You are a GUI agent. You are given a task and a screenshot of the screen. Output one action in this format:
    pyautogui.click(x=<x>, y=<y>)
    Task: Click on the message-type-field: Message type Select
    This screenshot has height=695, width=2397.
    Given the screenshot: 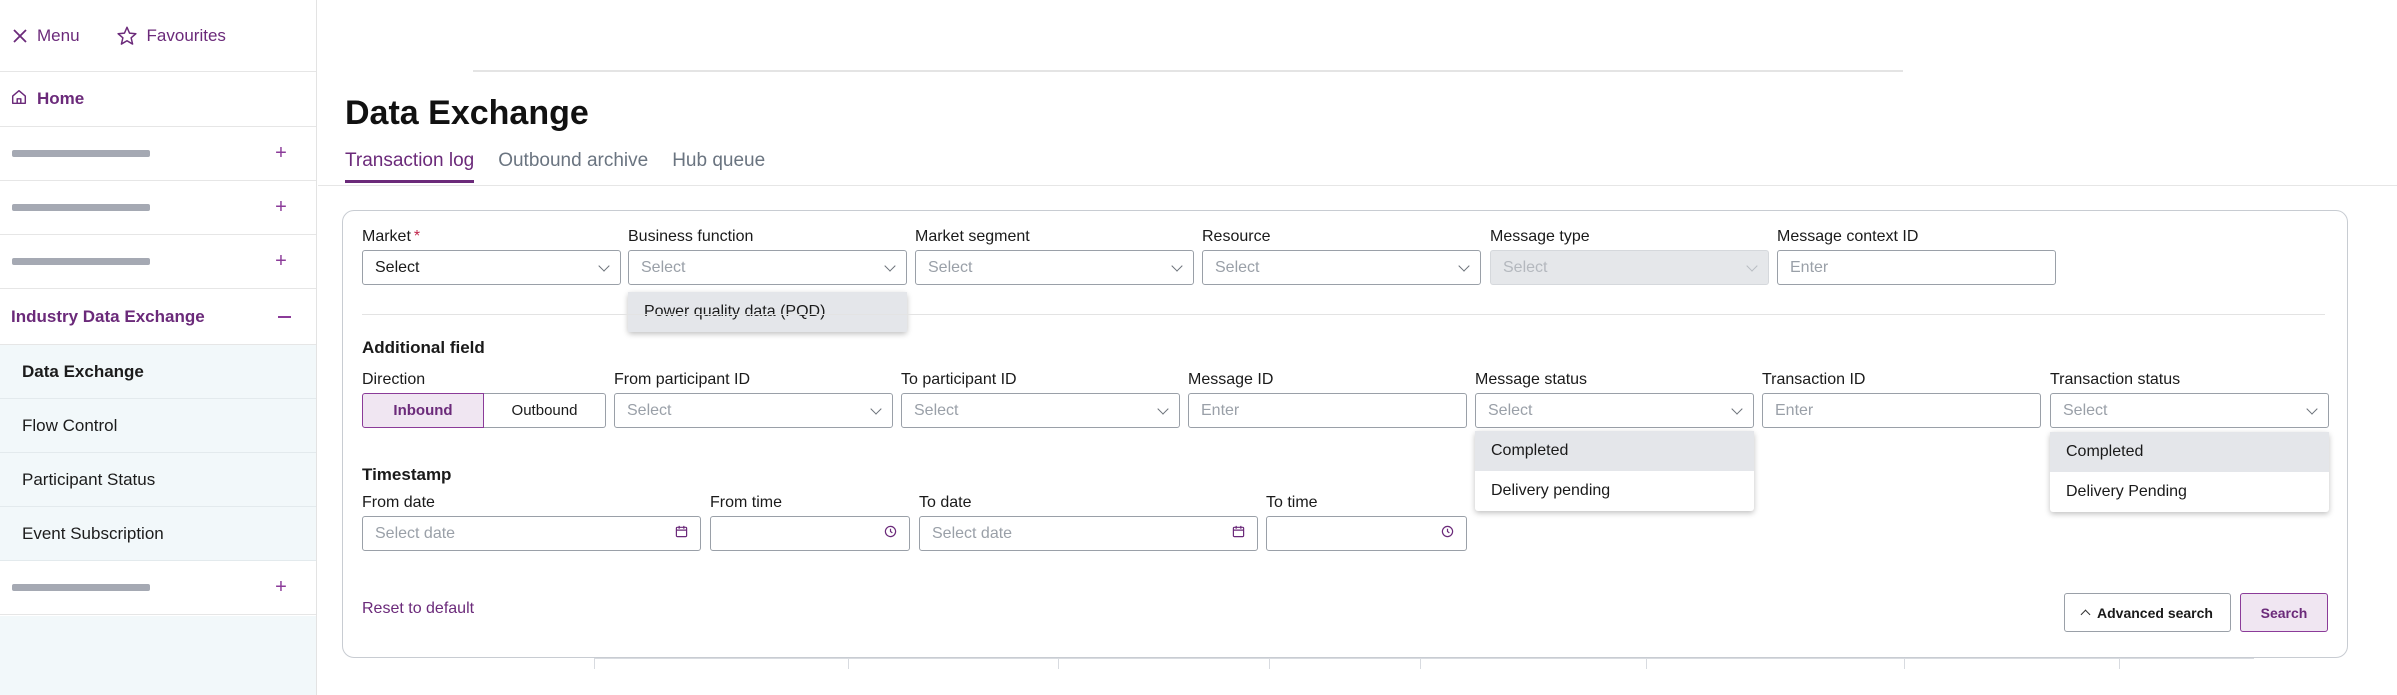 What is the action you would take?
    pyautogui.click(x=1629, y=256)
    